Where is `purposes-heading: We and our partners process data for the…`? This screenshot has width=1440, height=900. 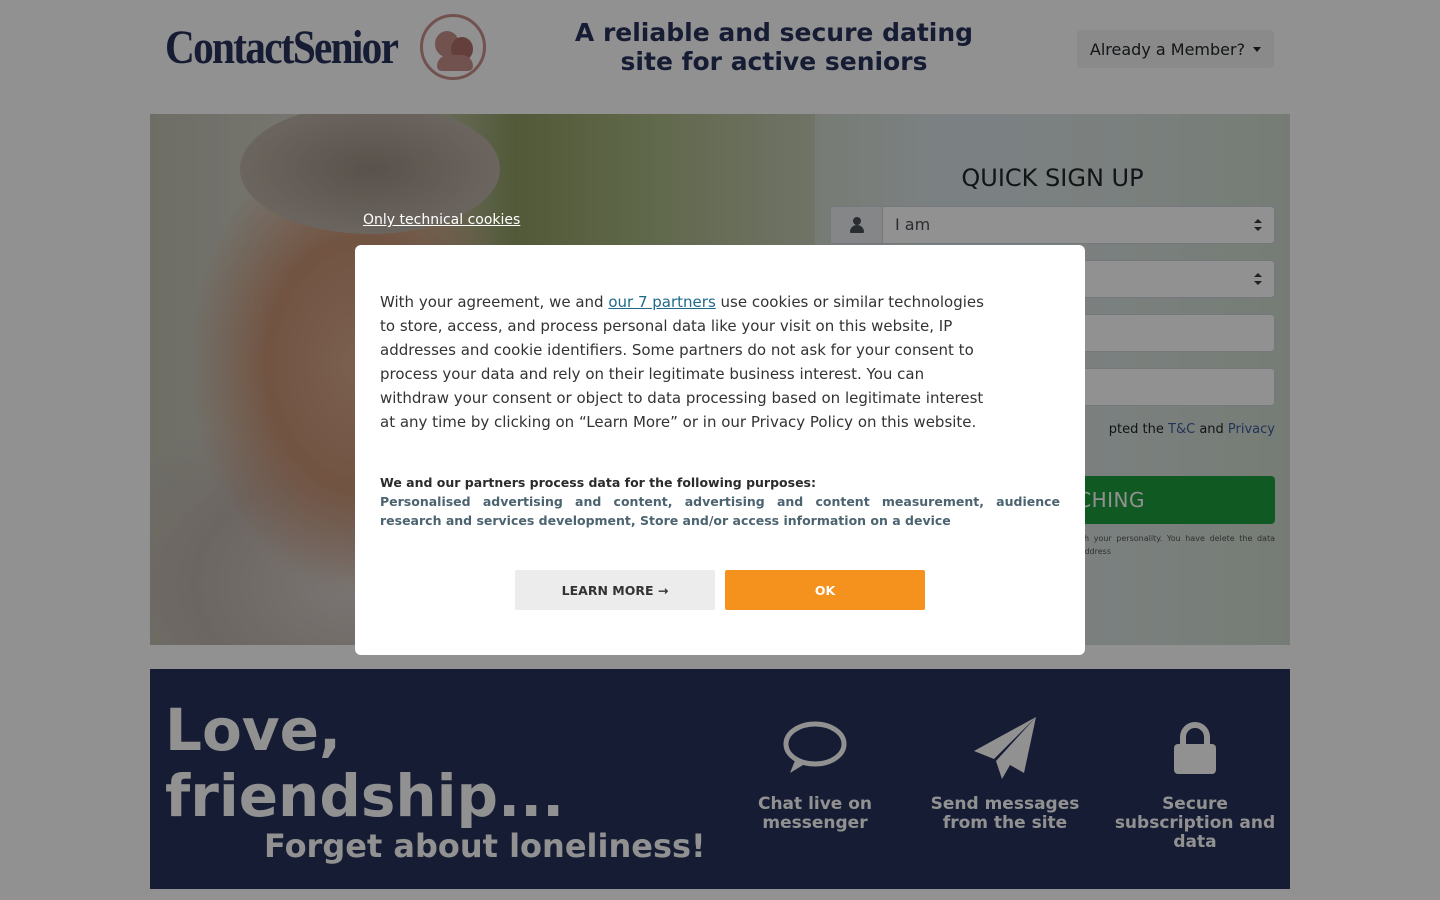
purposes-heading: We and our partners process data for the… is located at coordinates (598, 482).